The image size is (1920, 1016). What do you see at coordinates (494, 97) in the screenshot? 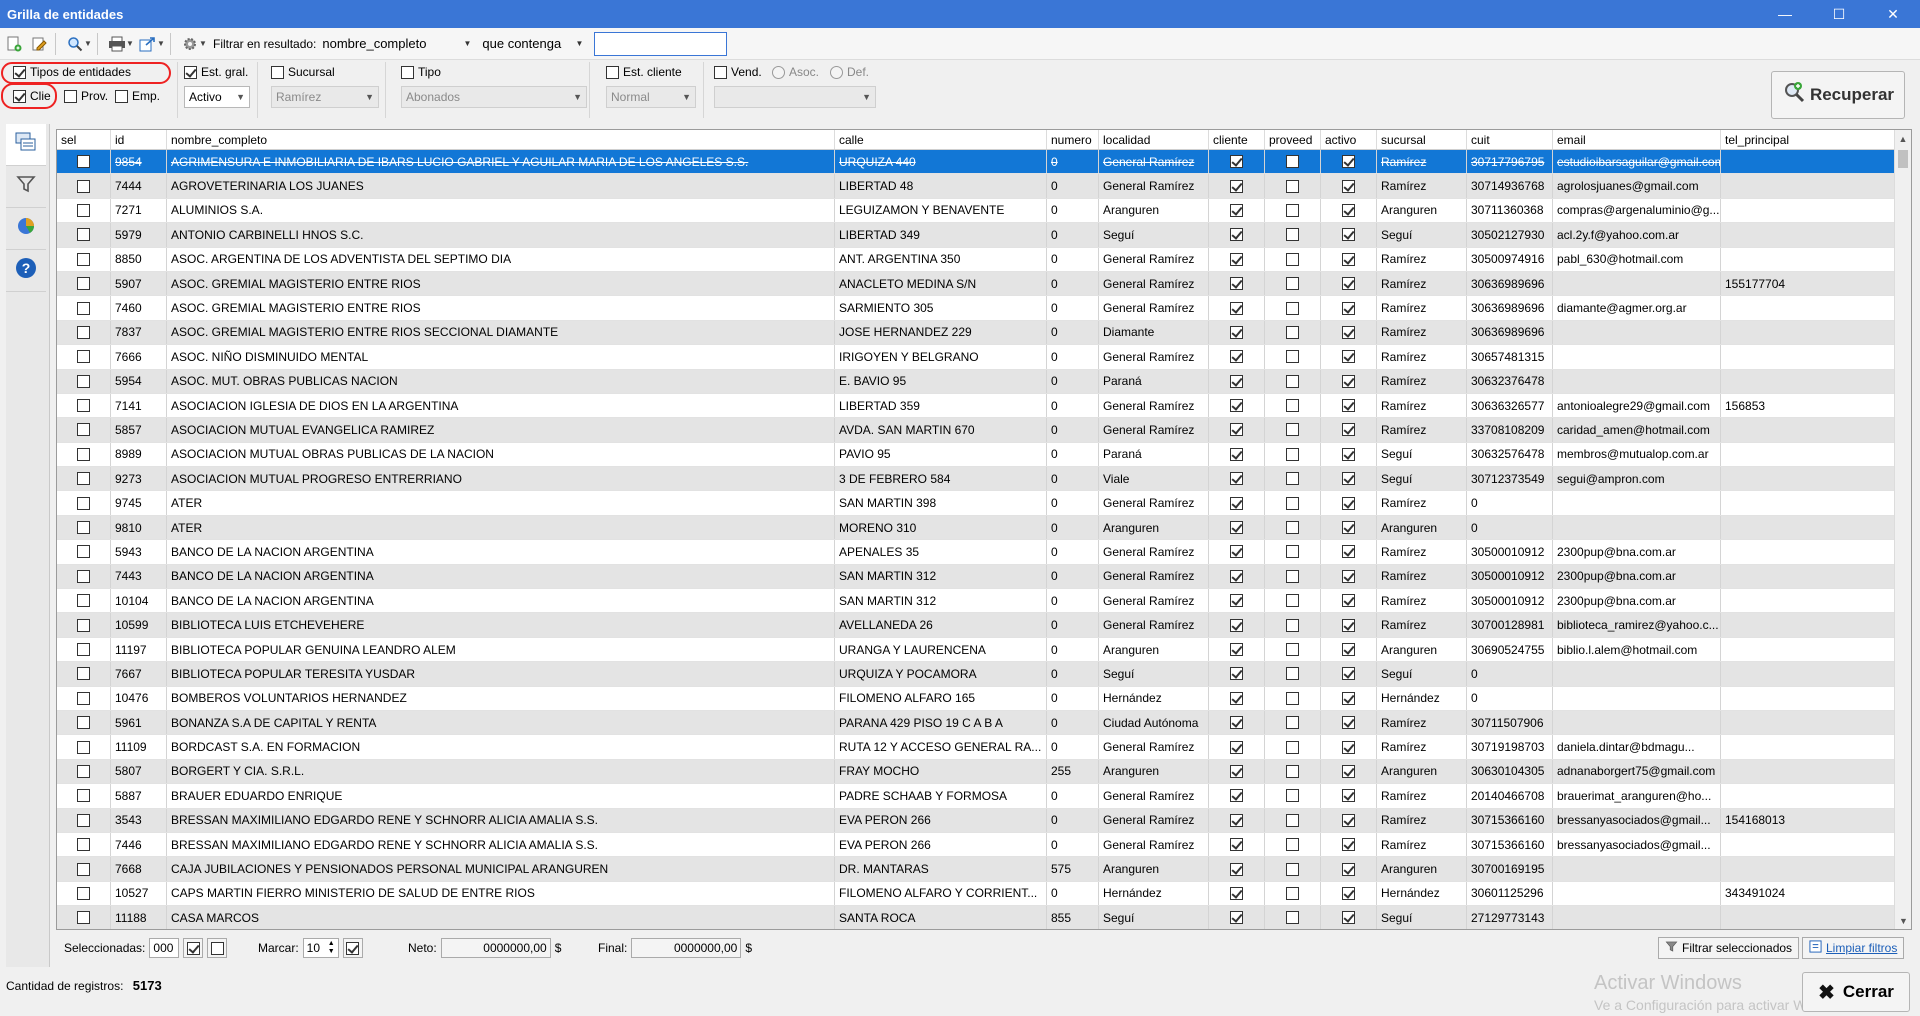
I see `tipo-select: Abonados ▼` at bounding box center [494, 97].